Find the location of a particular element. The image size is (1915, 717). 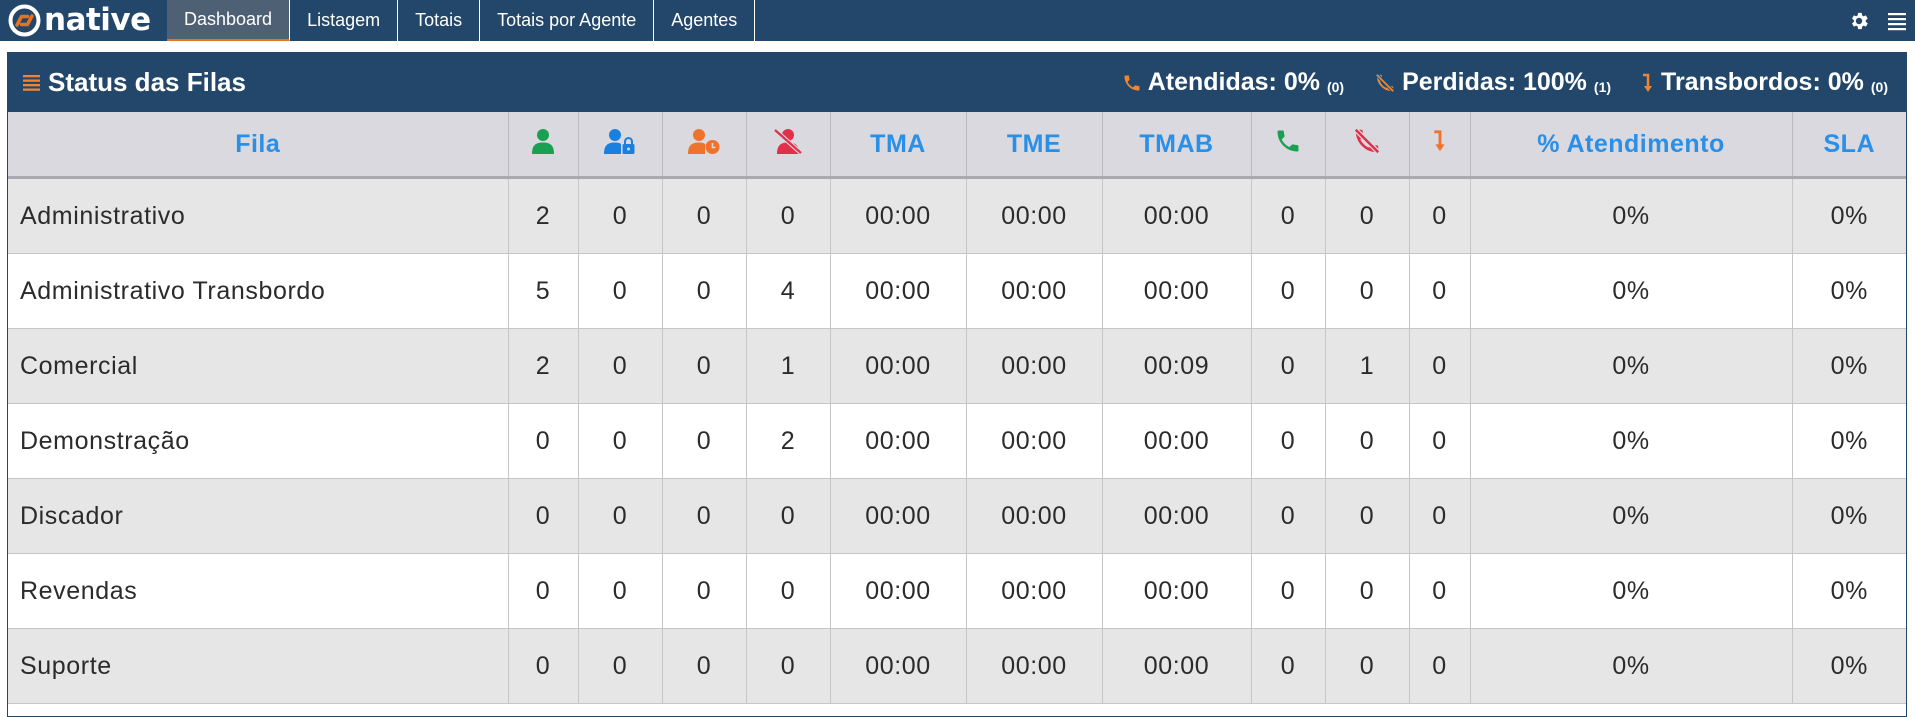

tab-agentes: Agentes is located at coordinates (705, 20).